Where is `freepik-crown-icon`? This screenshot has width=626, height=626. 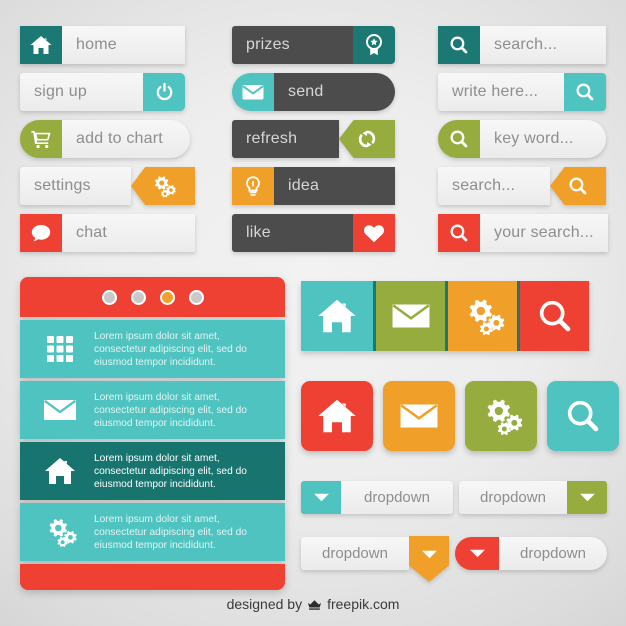
freepik-crown-icon is located at coordinates (314, 604).